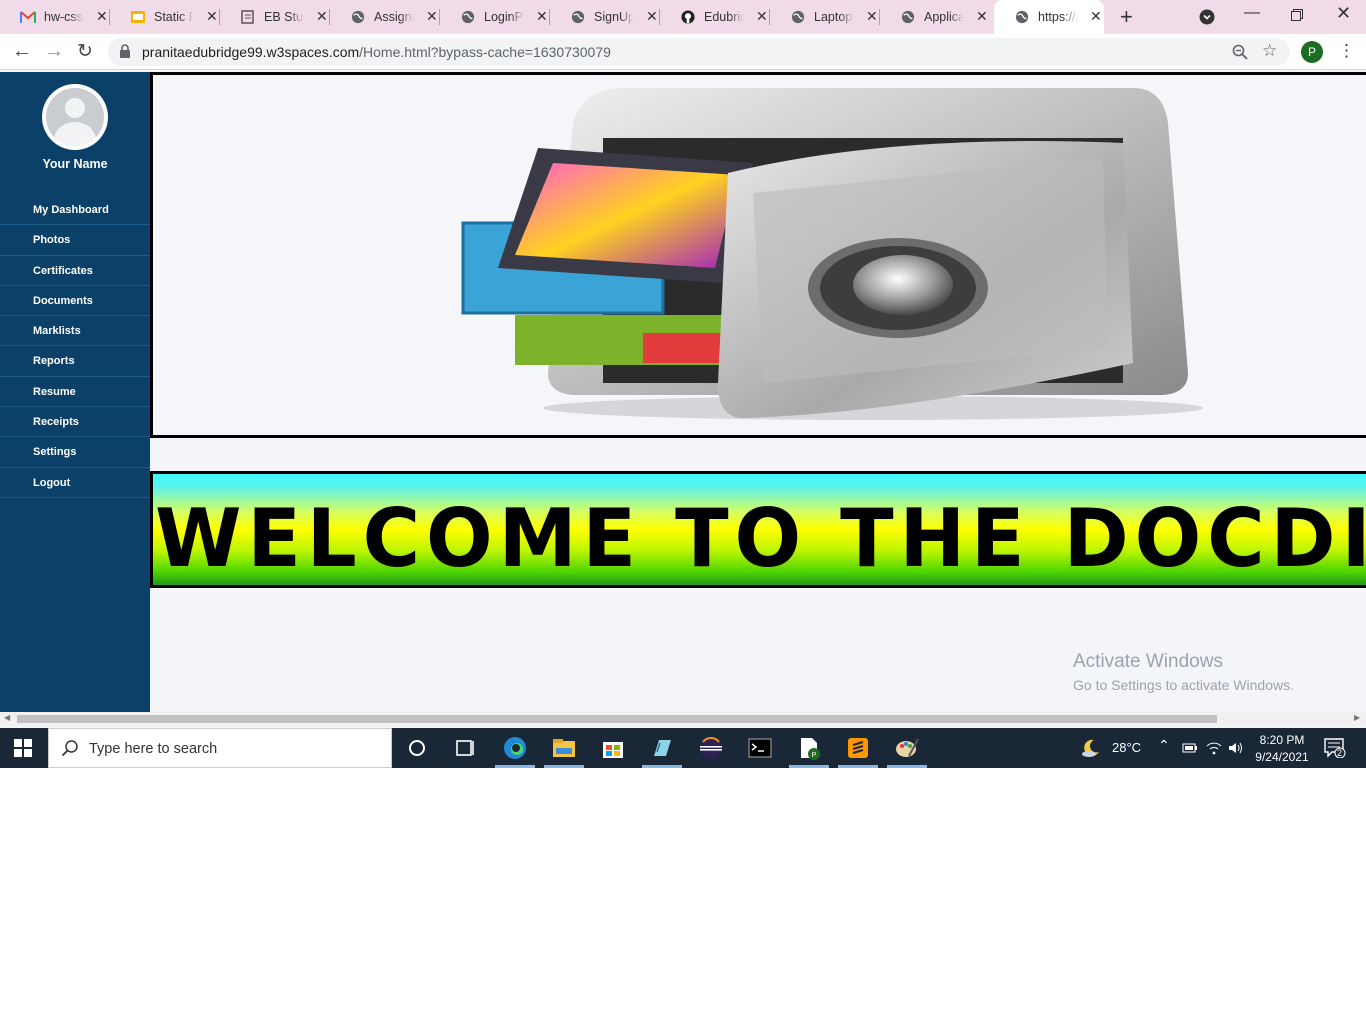 This screenshot has width=1366, height=1024. What do you see at coordinates (760, 748) in the screenshot?
I see `command-prompt-icon` at bounding box center [760, 748].